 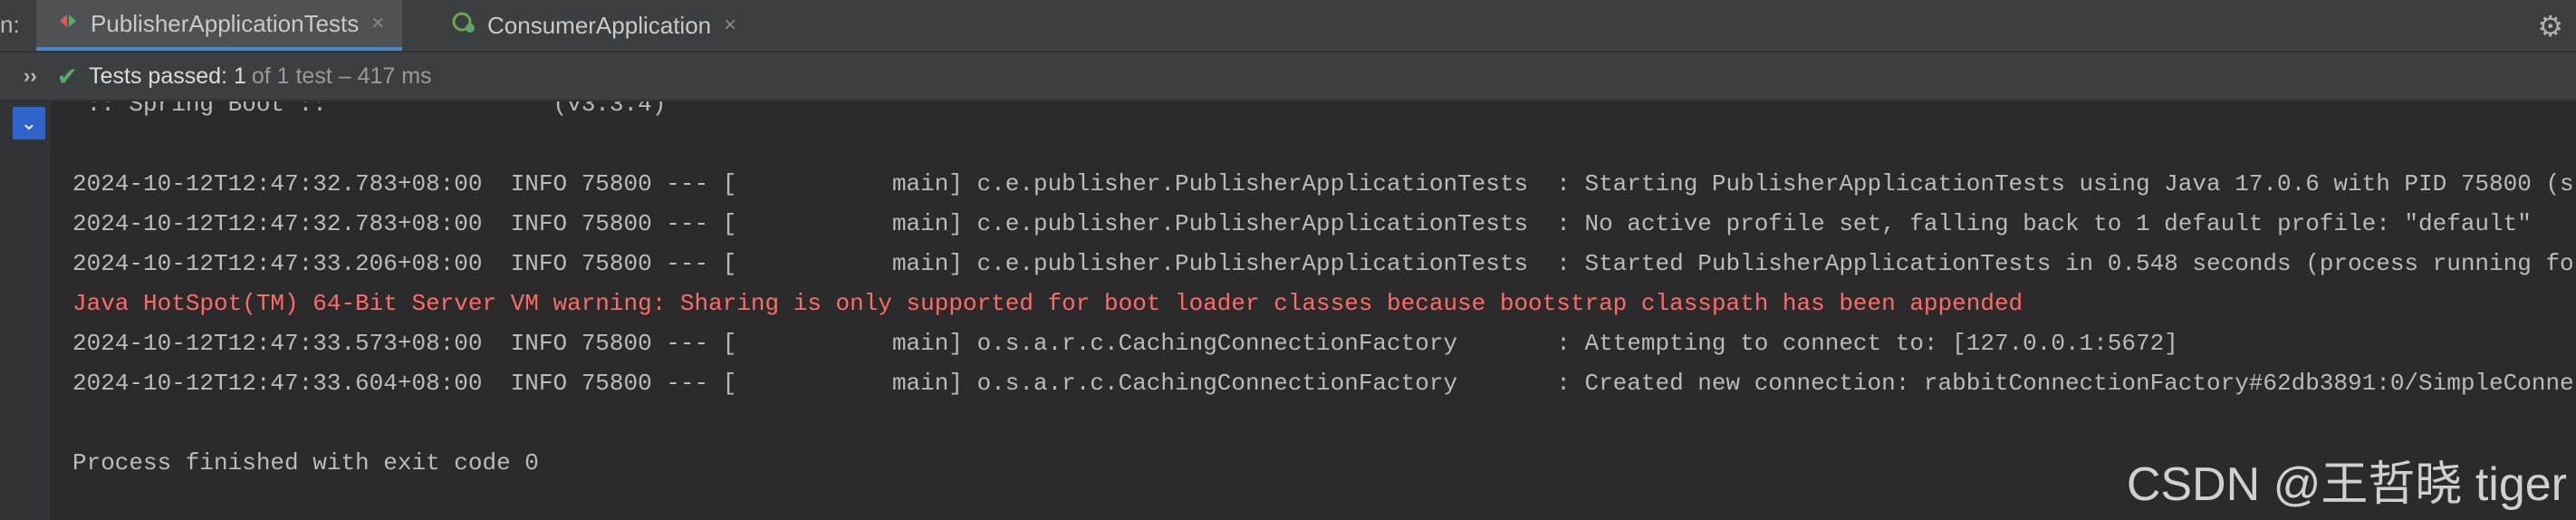 I want to click on passed-label-text: Tests passed:, so click(x=158, y=76).